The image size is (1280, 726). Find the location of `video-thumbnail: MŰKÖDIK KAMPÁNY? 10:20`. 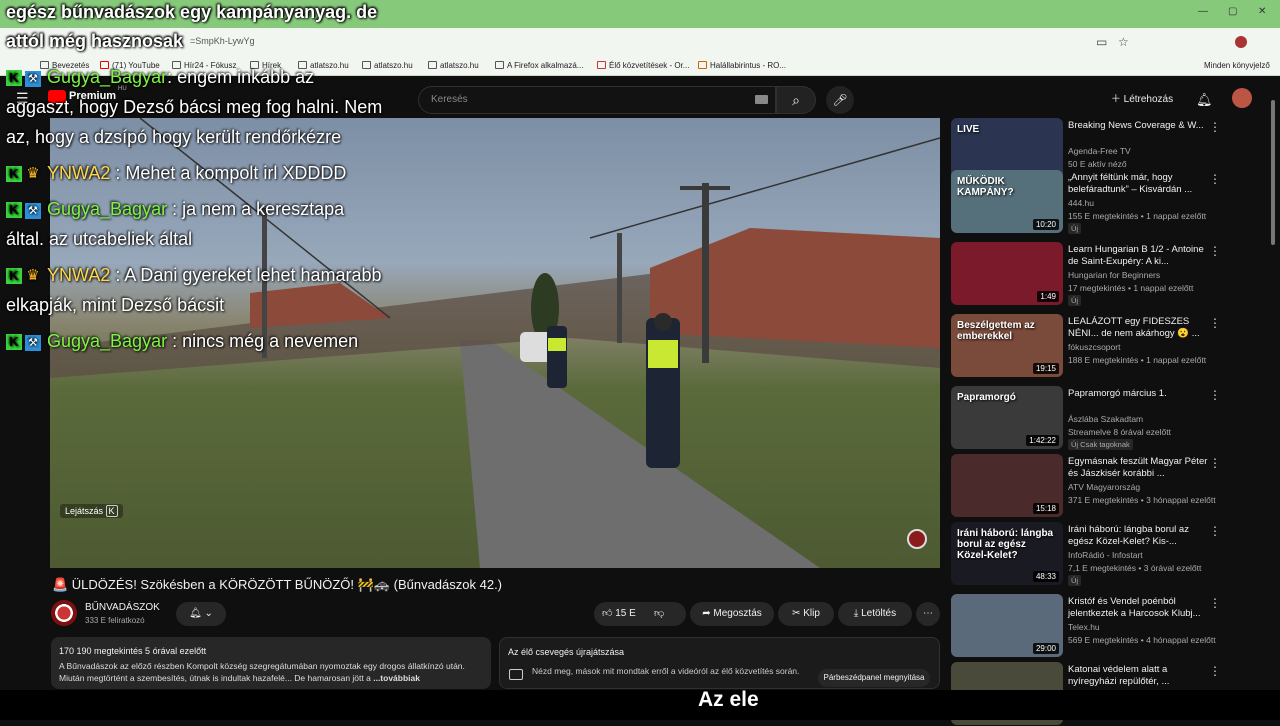

video-thumbnail: MŰKÖDIK KAMPÁNY? 10:20 is located at coordinates (1007, 201).